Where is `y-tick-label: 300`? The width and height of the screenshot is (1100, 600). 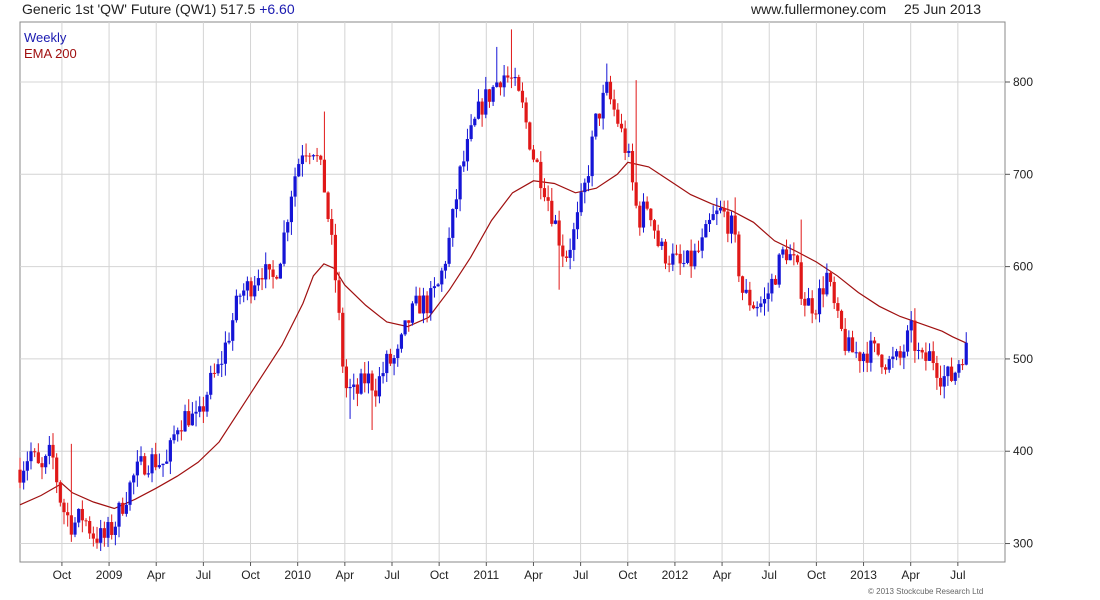
y-tick-label: 300 is located at coordinates (1023, 544).